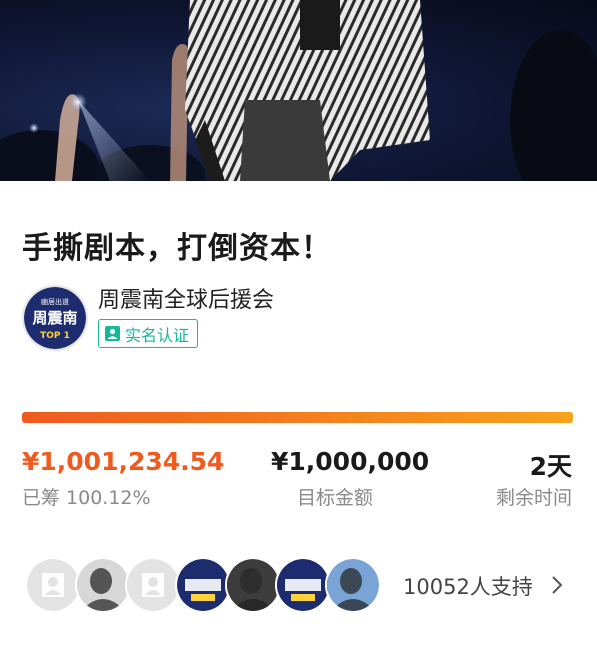 Image resolution: width=597 pixels, height=659 pixels. I want to click on days-remaining: 2天, so click(550, 466).